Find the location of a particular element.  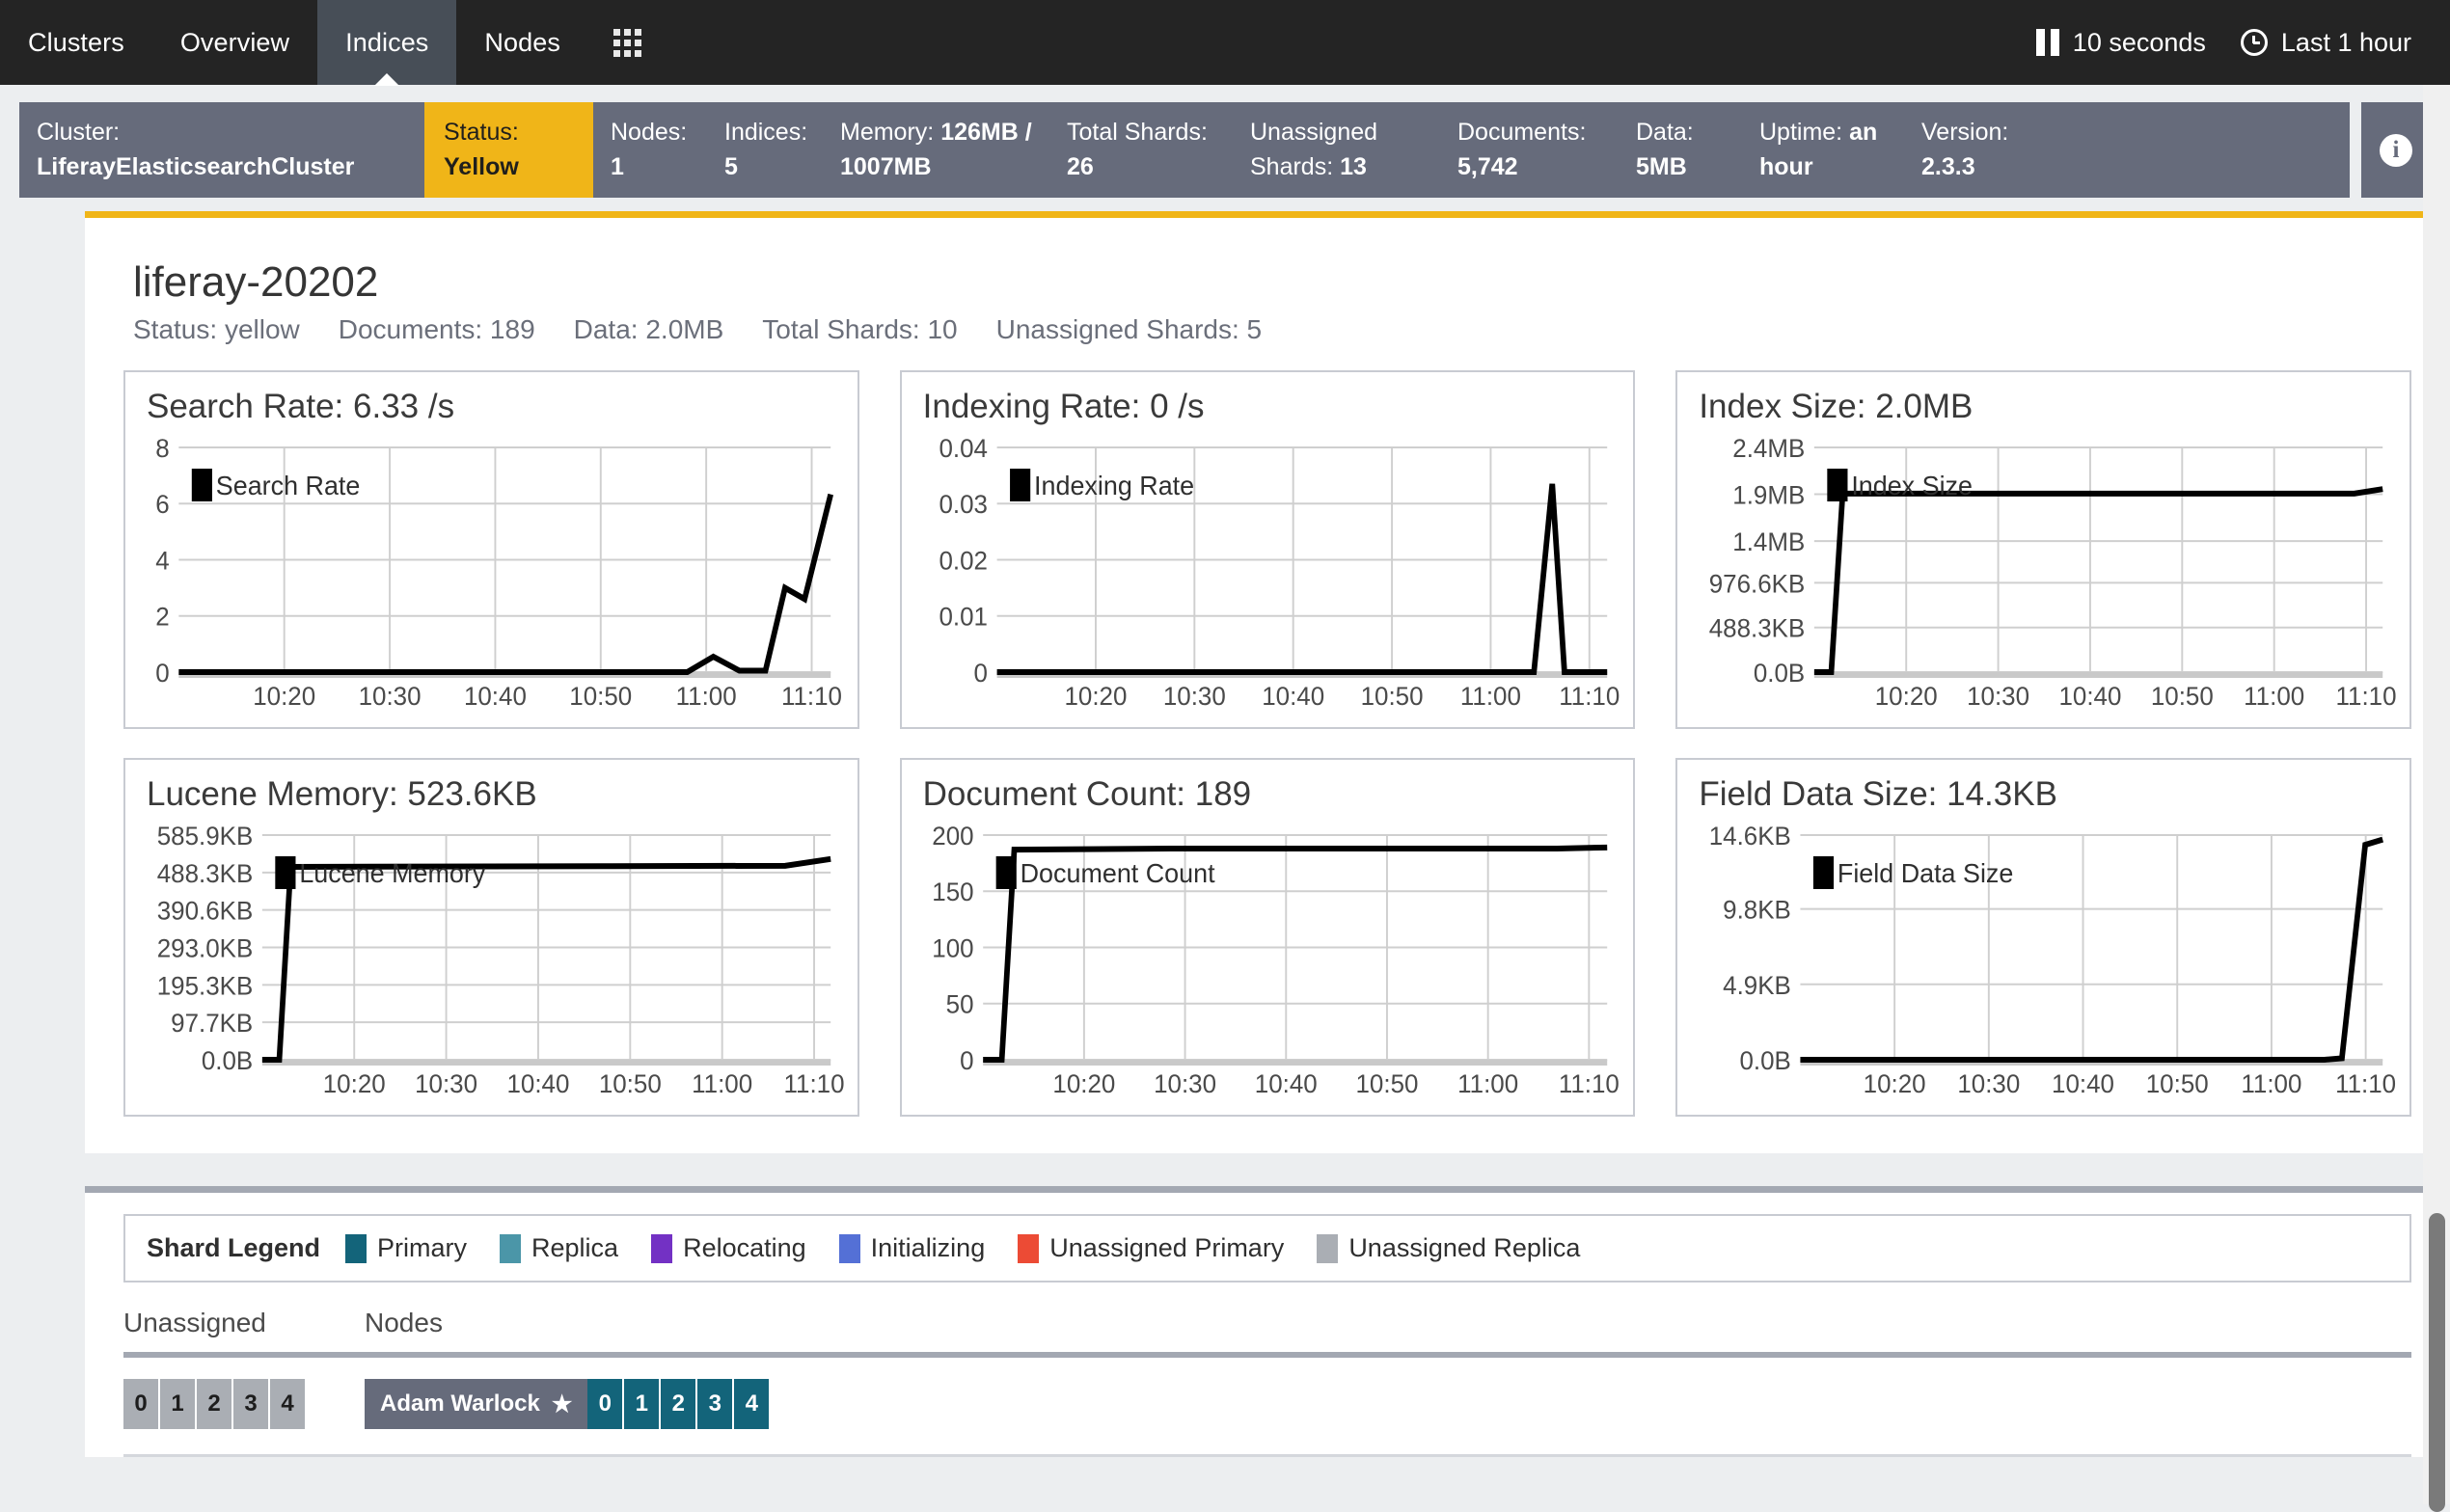

chart-title-lucene-memory: Lucene Memory: 523.6KB is located at coordinates (495, 794).